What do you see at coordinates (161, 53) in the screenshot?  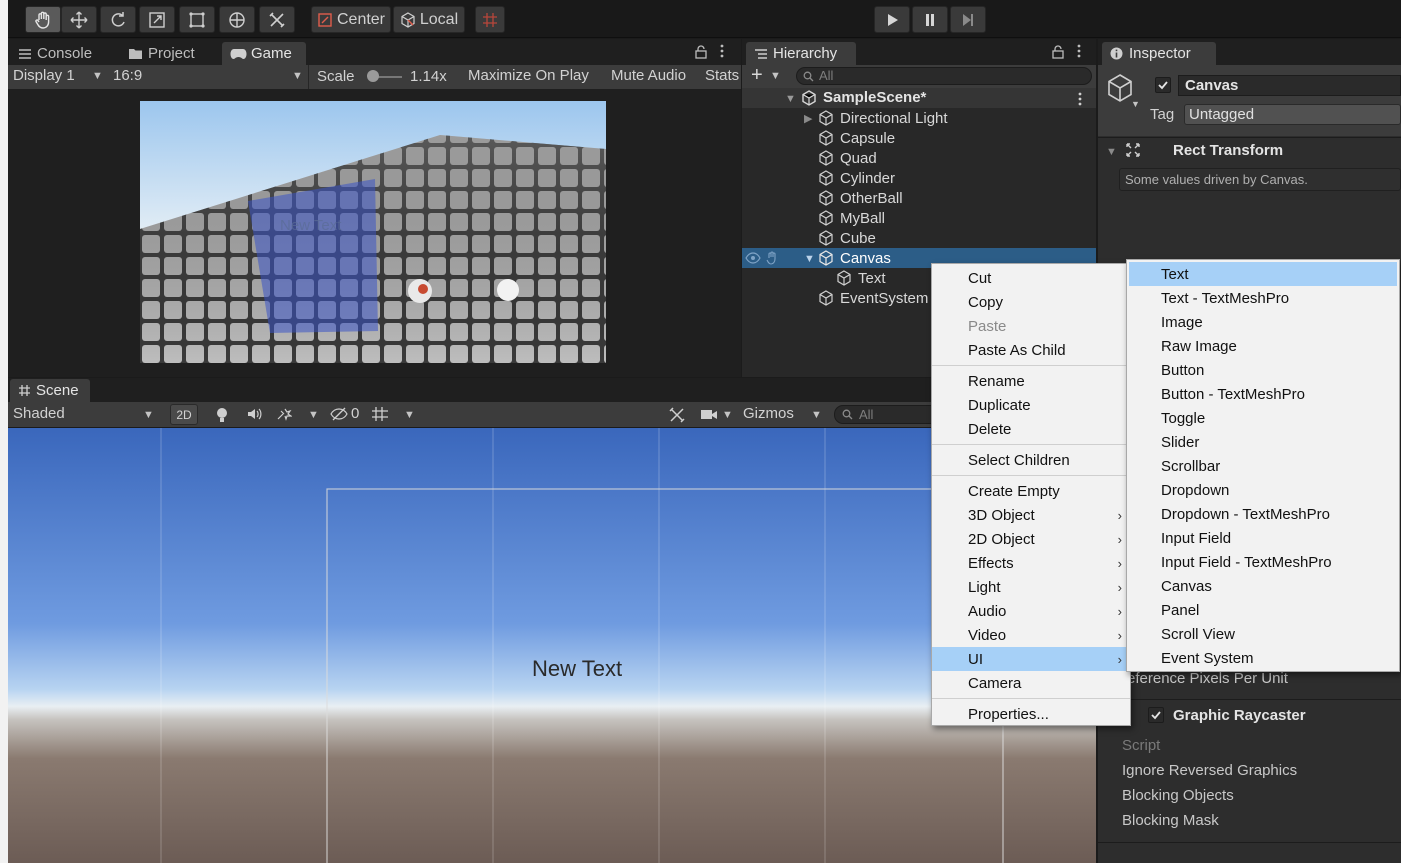 I see `tab-project: Project` at bounding box center [161, 53].